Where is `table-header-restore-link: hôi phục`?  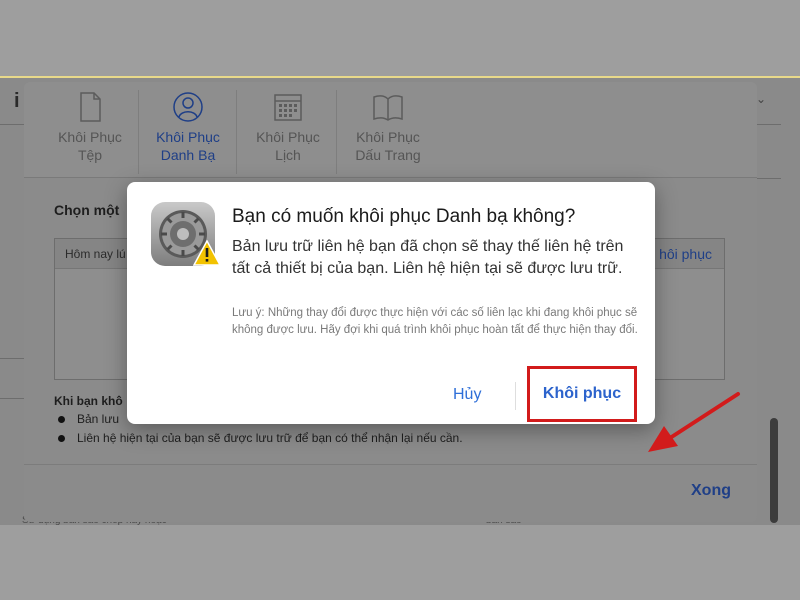
table-header-restore-link: hôi phục is located at coordinates (685, 254).